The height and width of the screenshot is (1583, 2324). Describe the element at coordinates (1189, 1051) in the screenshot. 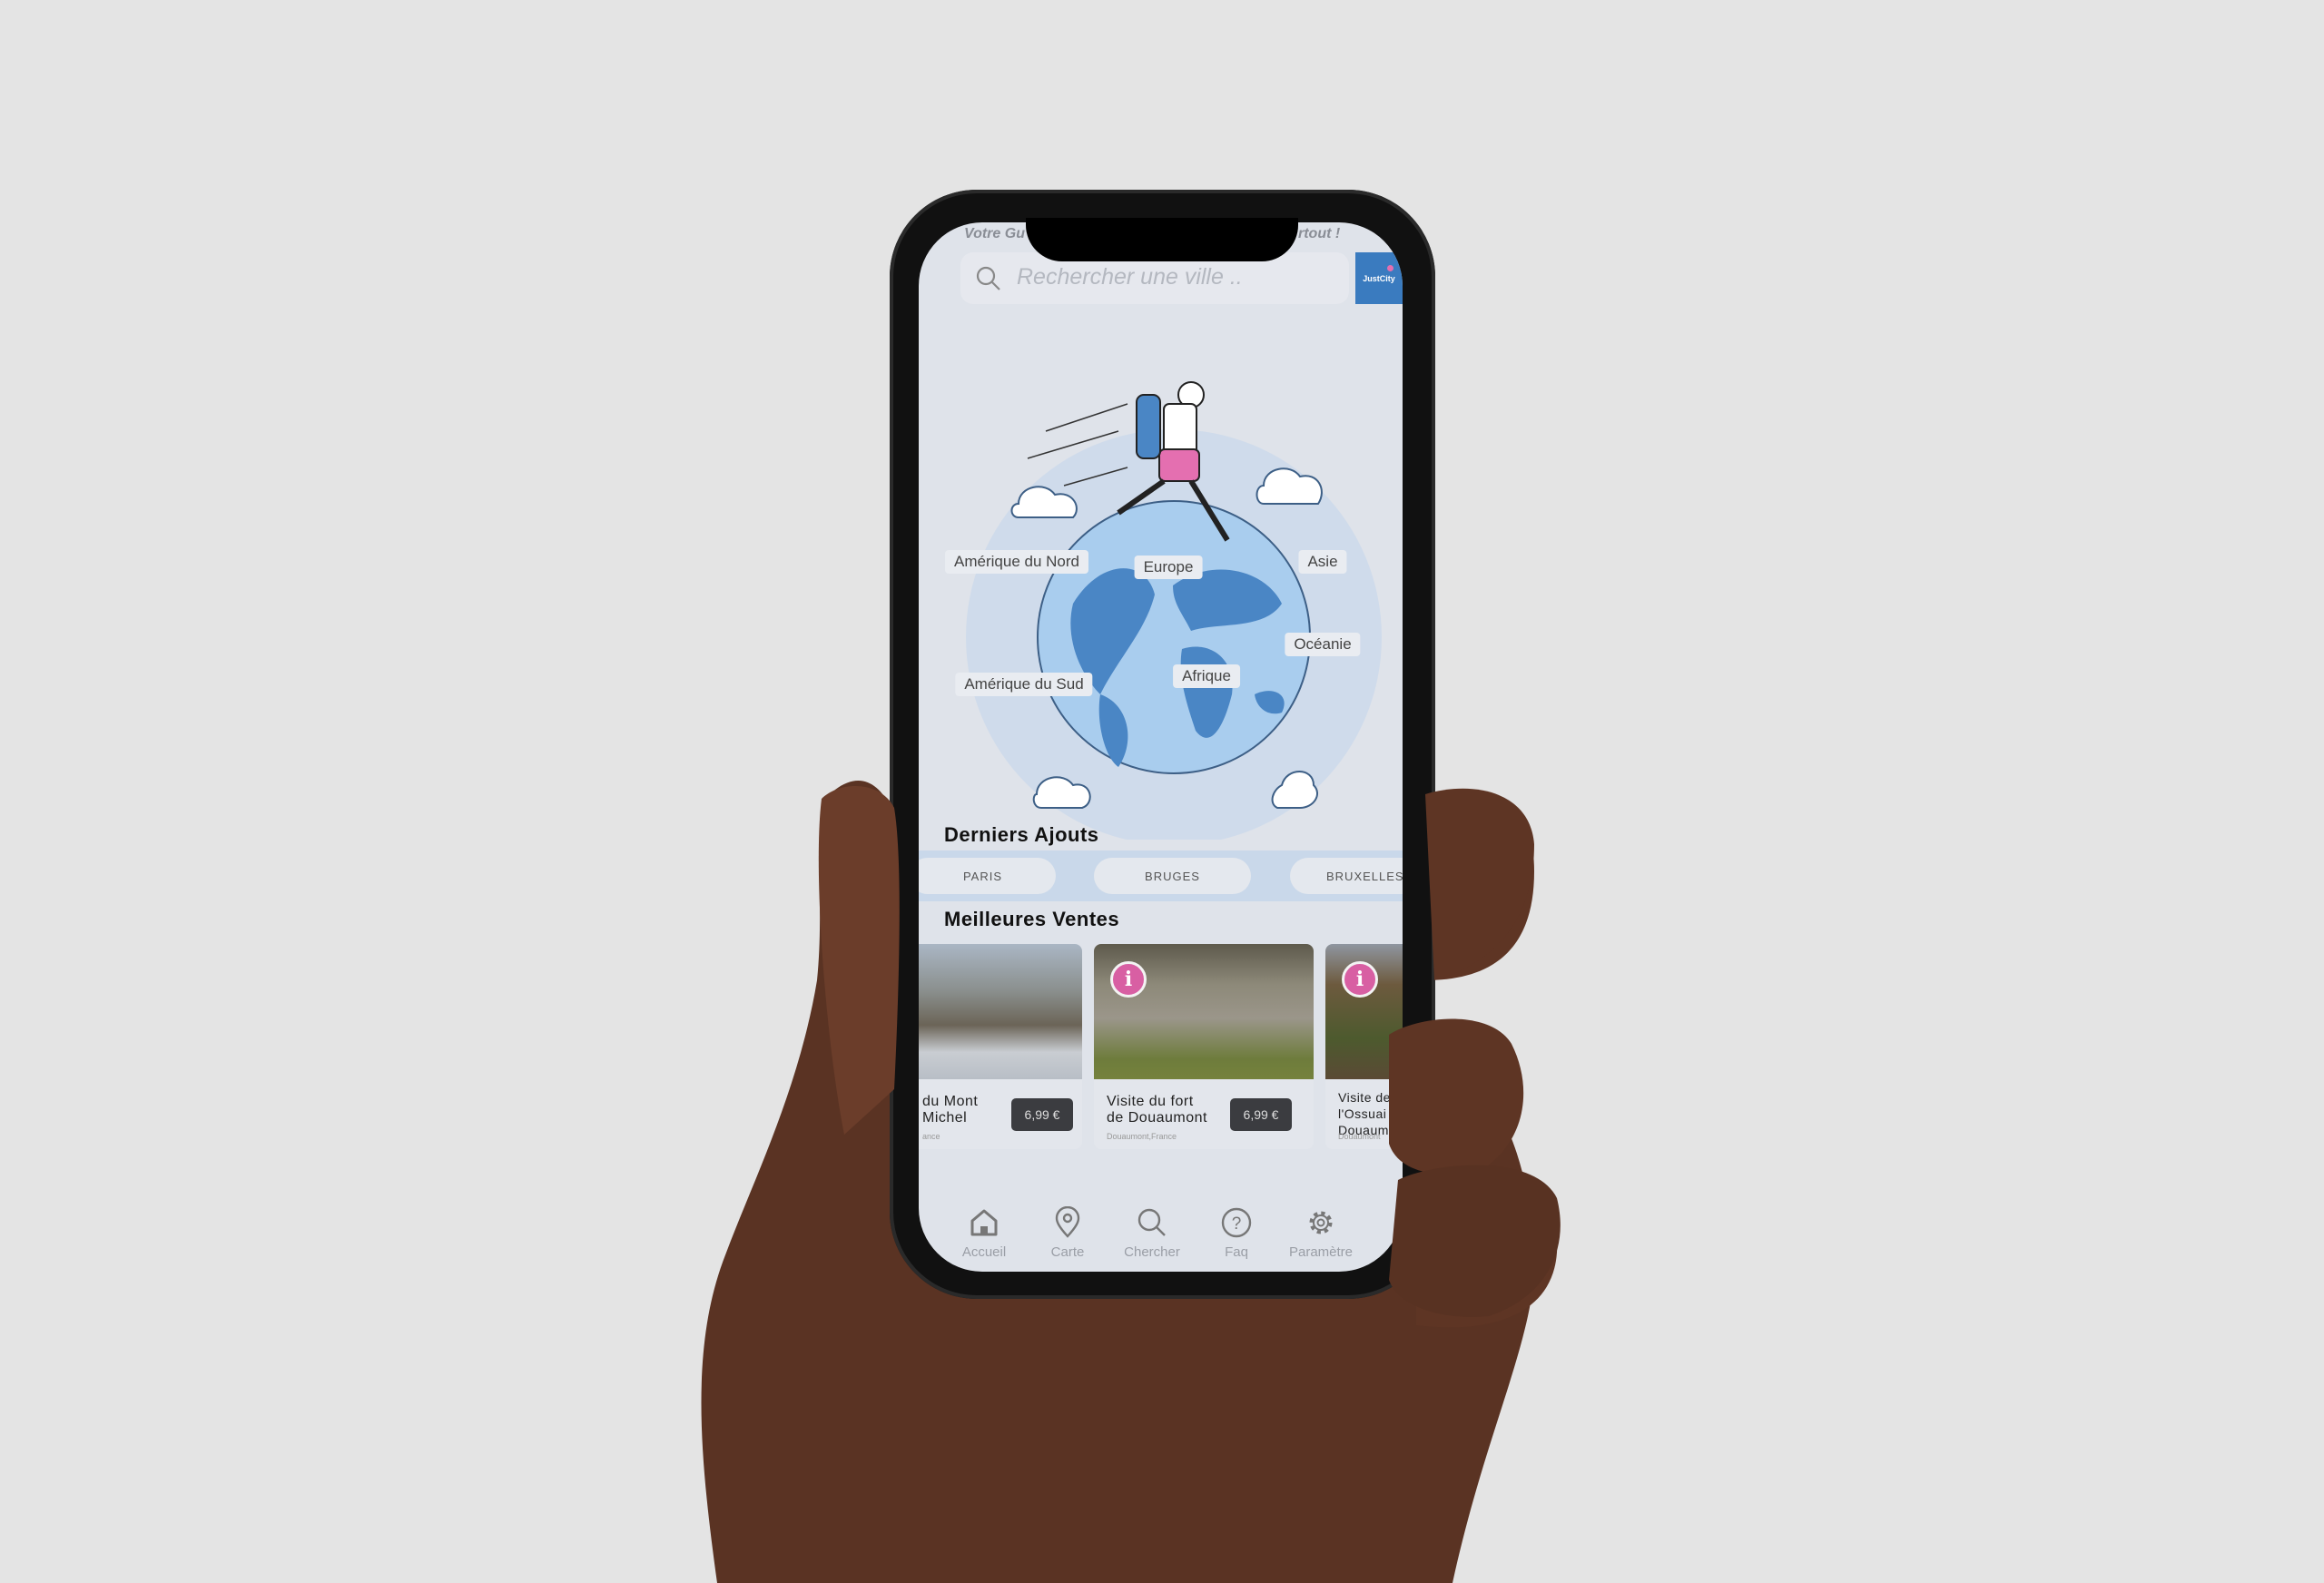

I see `hand-fingers` at that location.